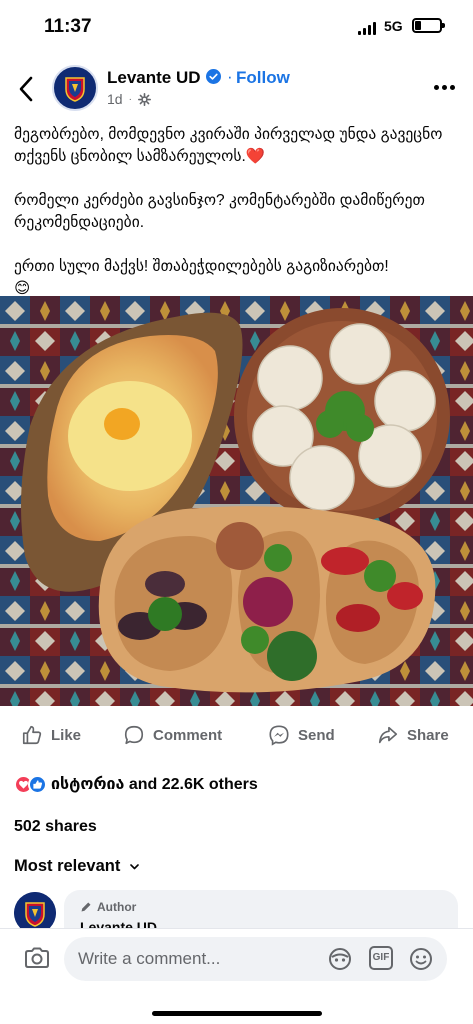  I want to click on like-button: Like, so click(51, 735).